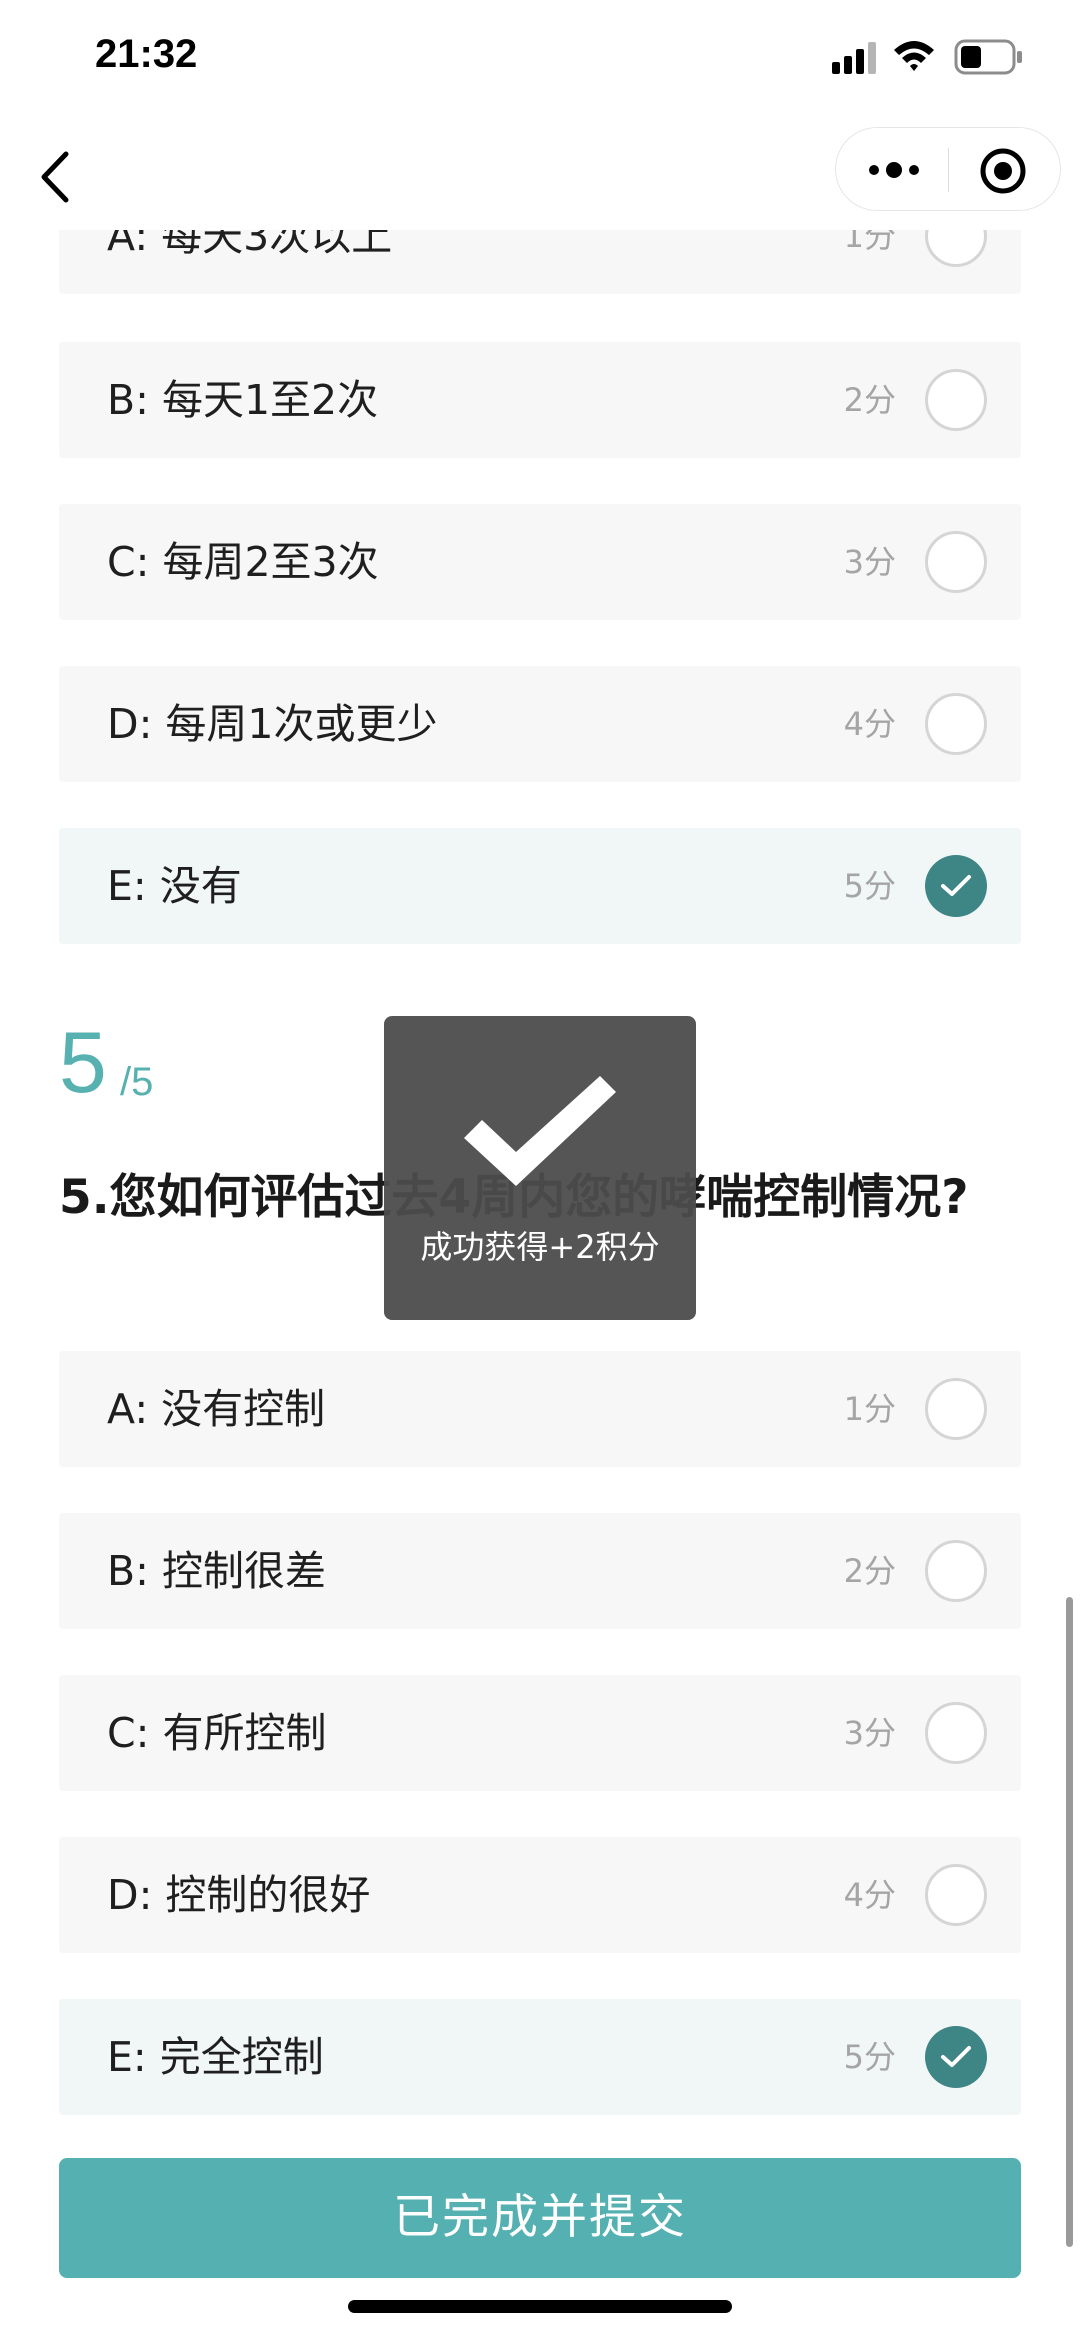 Image resolution: width=1080 pixels, height=2337 pixels. What do you see at coordinates (137, 1082) in the screenshot?
I see `question-total: /5` at bounding box center [137, 1082].